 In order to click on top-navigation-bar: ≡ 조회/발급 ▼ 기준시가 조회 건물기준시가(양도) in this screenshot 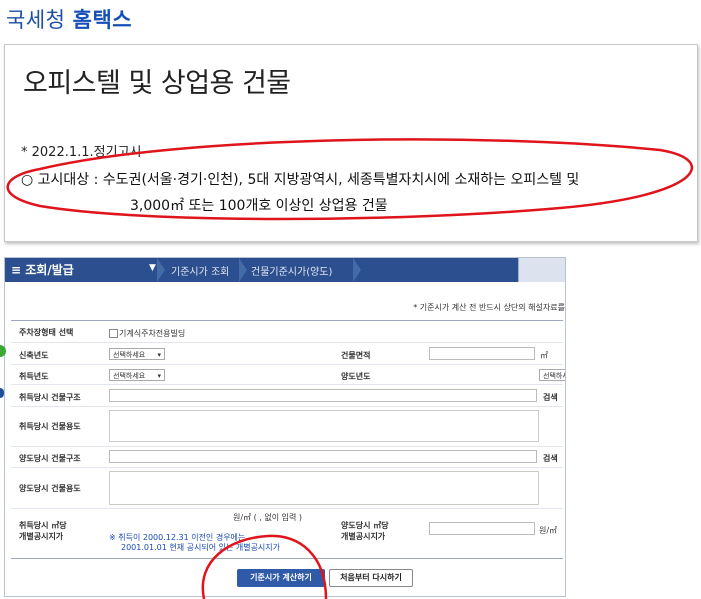, I will do `click(285, 270)`.